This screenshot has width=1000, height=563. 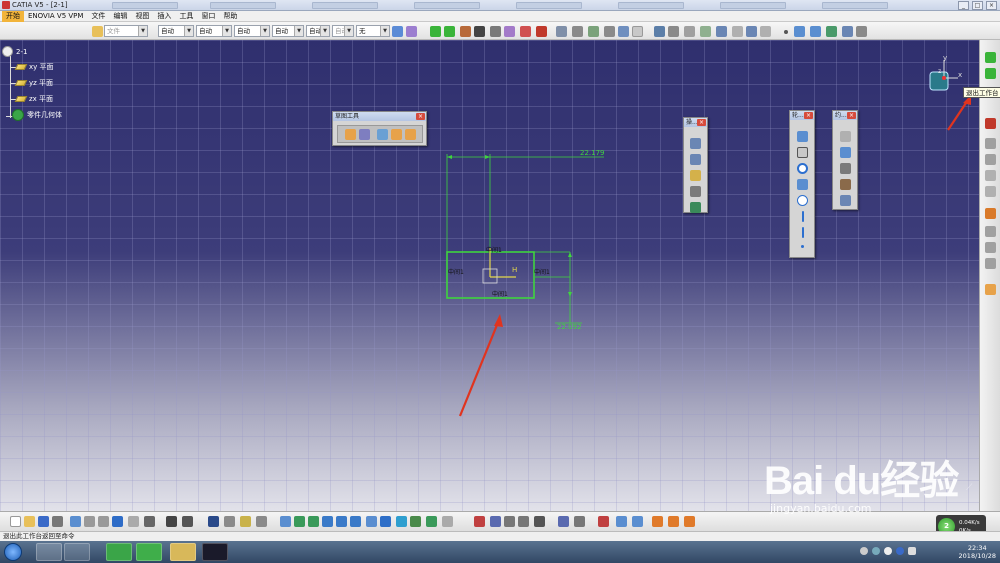 I want to click on spline-icon, so click(x=802, y=184).